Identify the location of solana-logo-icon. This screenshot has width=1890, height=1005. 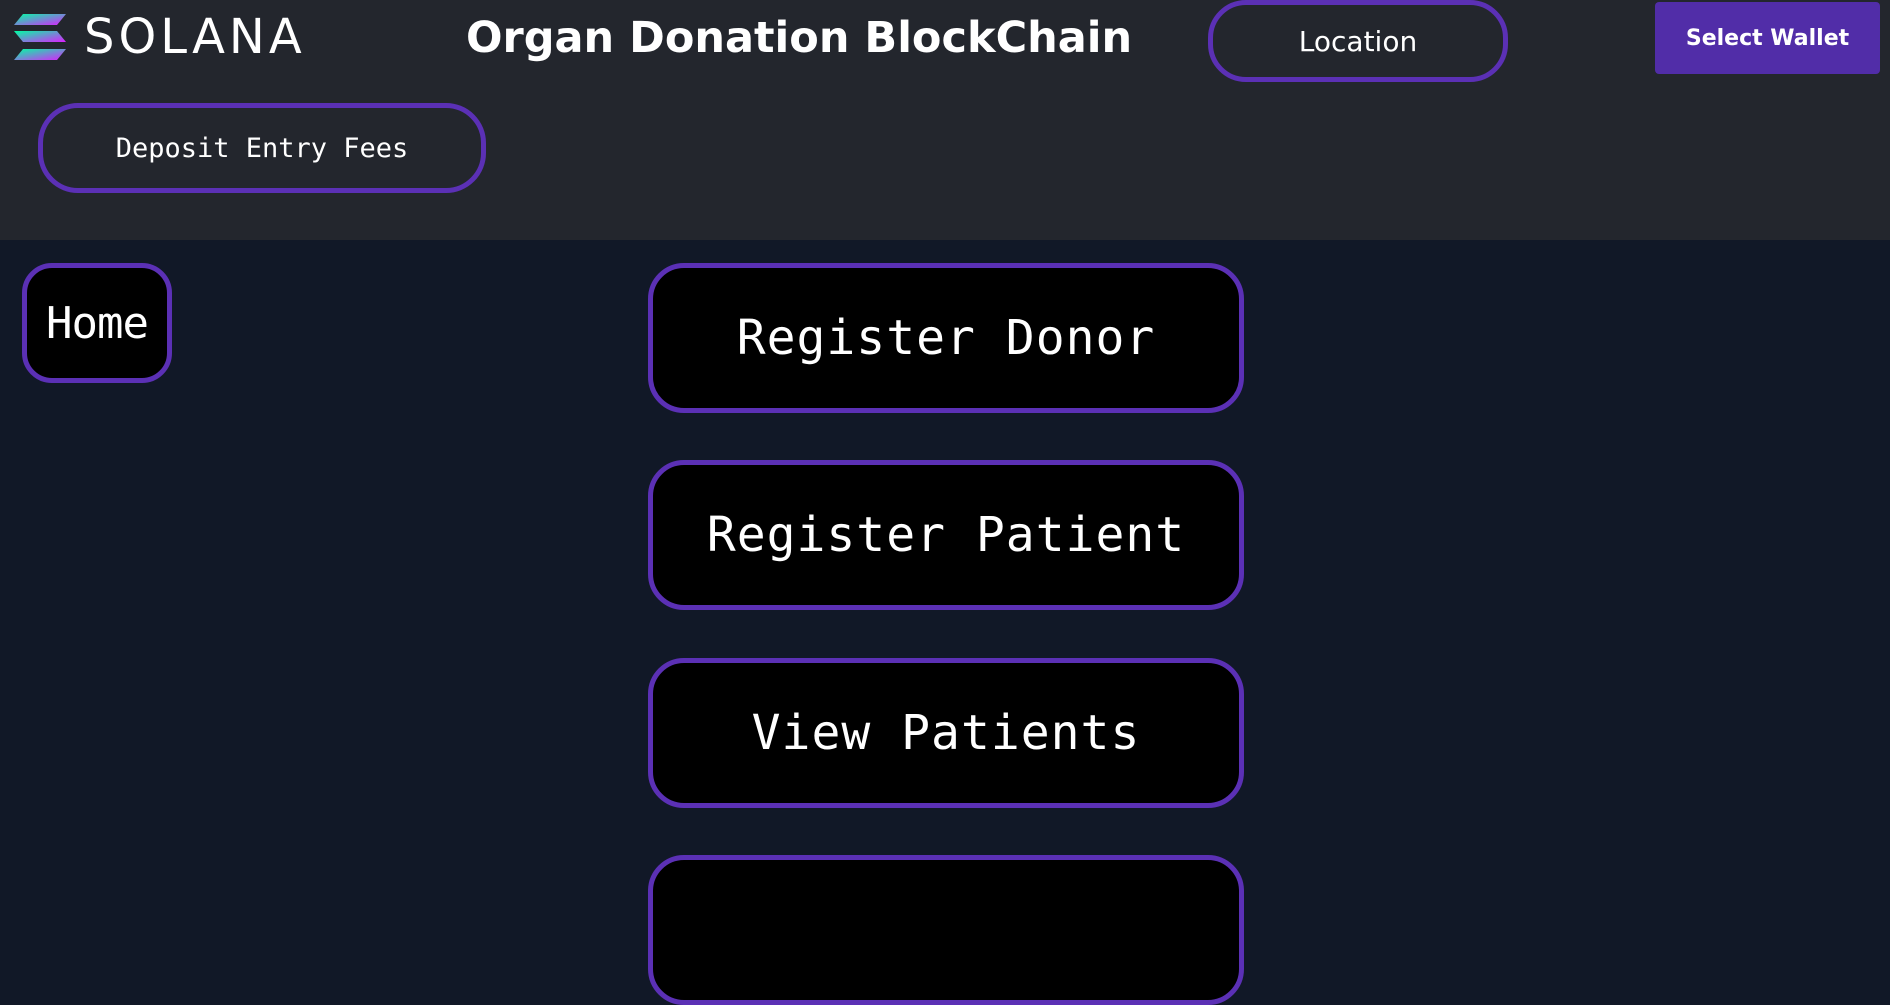
(40, 37).